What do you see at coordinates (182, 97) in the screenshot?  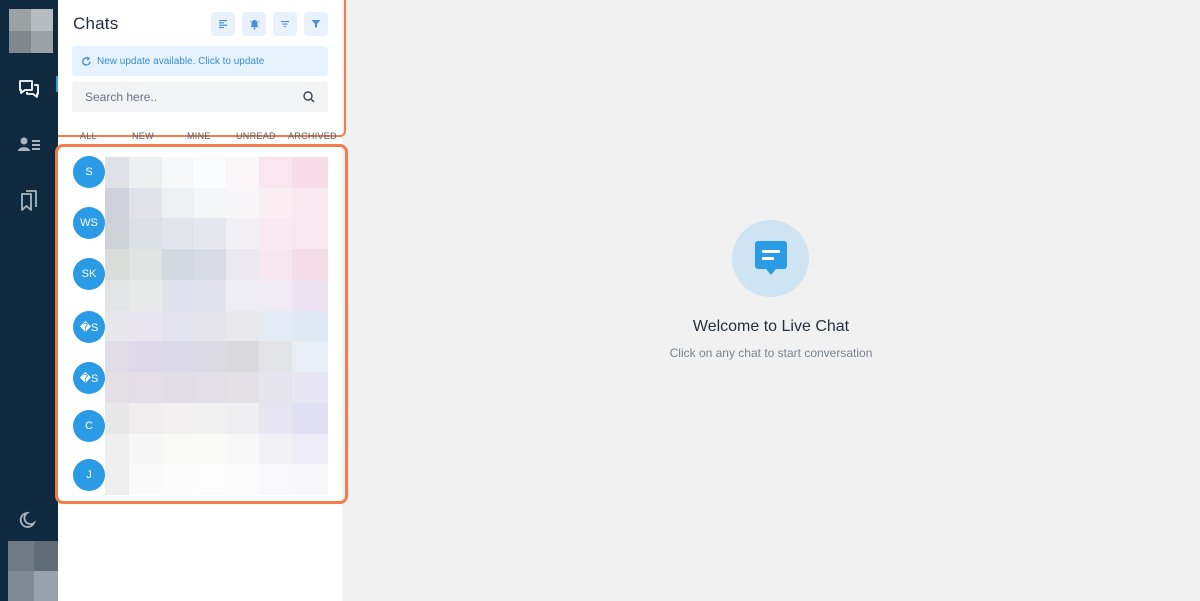 I see `search-input` at bounding box center [182, 97].